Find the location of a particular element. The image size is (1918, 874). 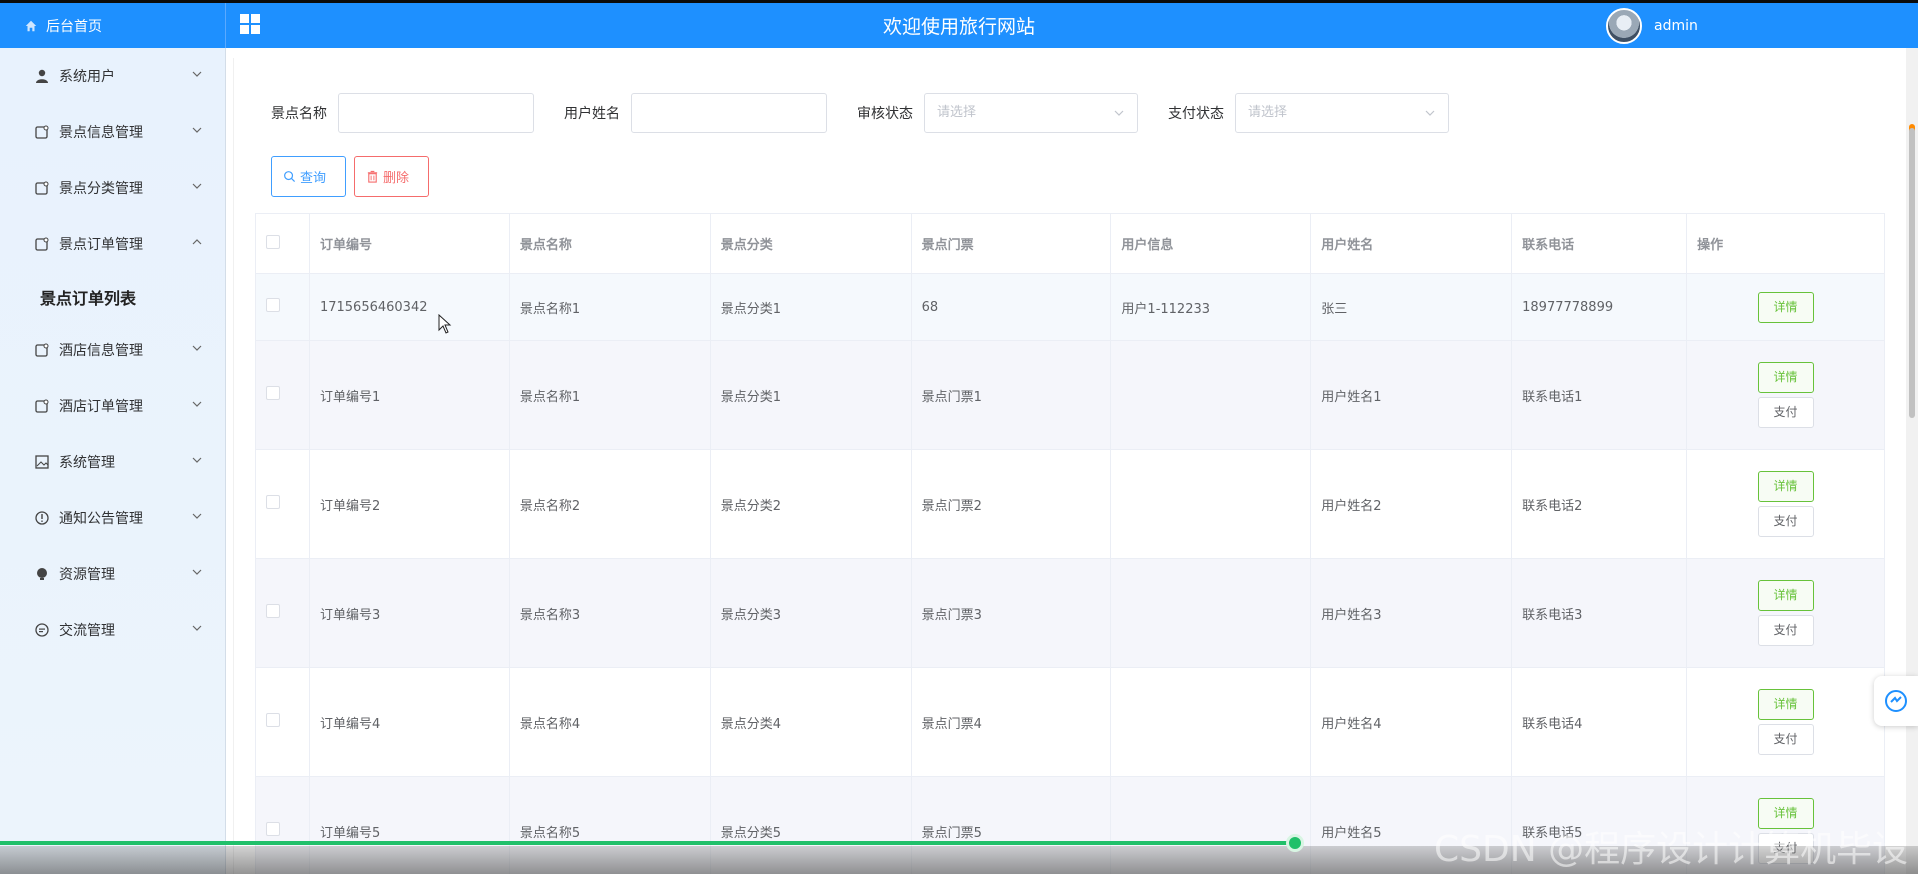

sidebar-item-communication-management: 交流管理 is located at coordinates (112, 630).